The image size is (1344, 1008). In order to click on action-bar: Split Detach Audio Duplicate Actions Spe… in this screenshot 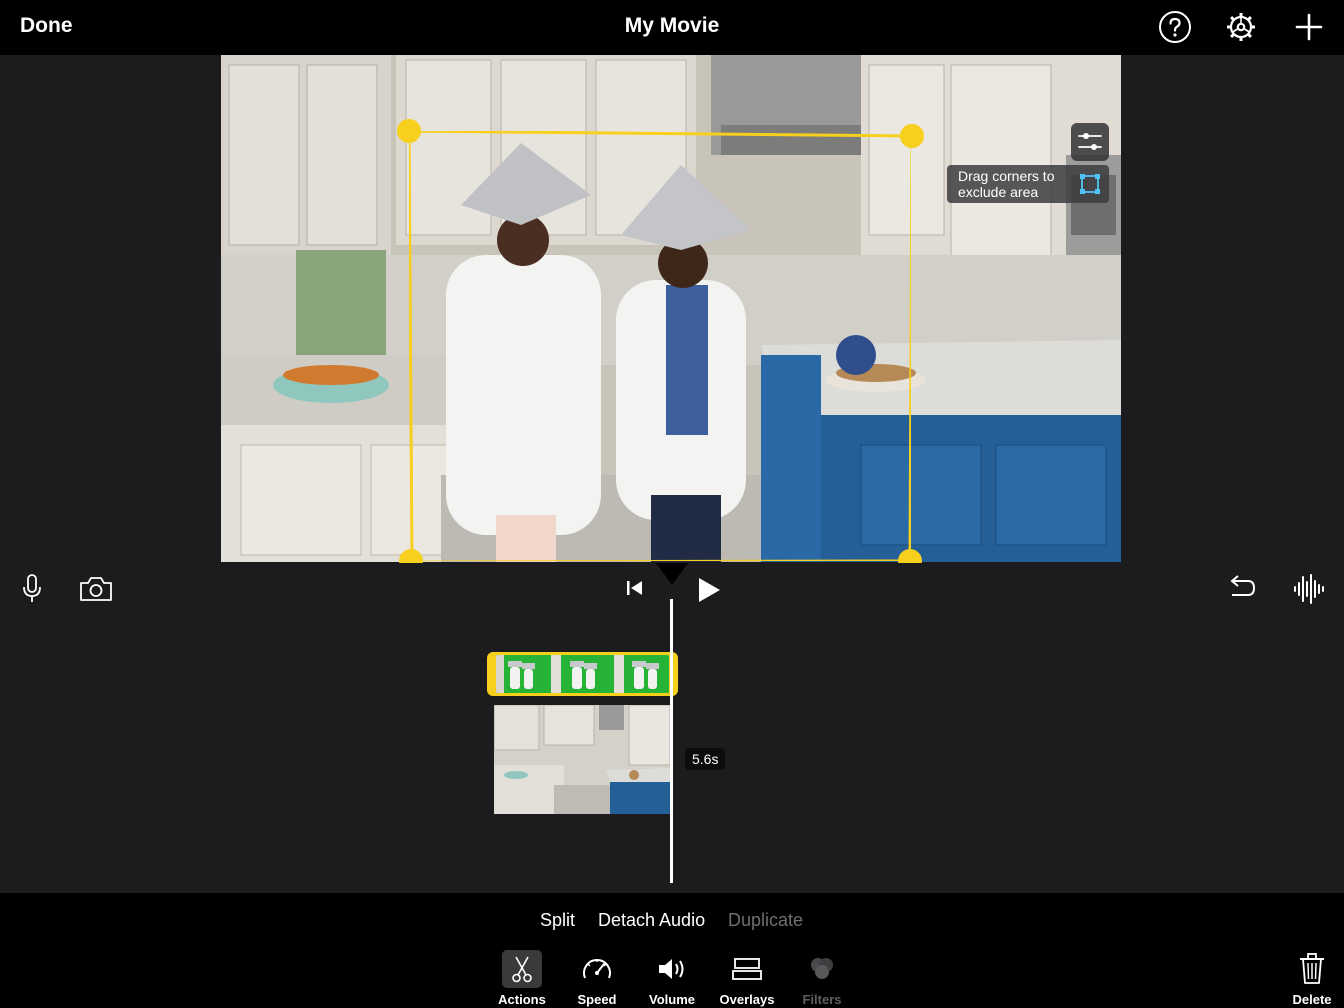, I will do `click(672, 950)`.